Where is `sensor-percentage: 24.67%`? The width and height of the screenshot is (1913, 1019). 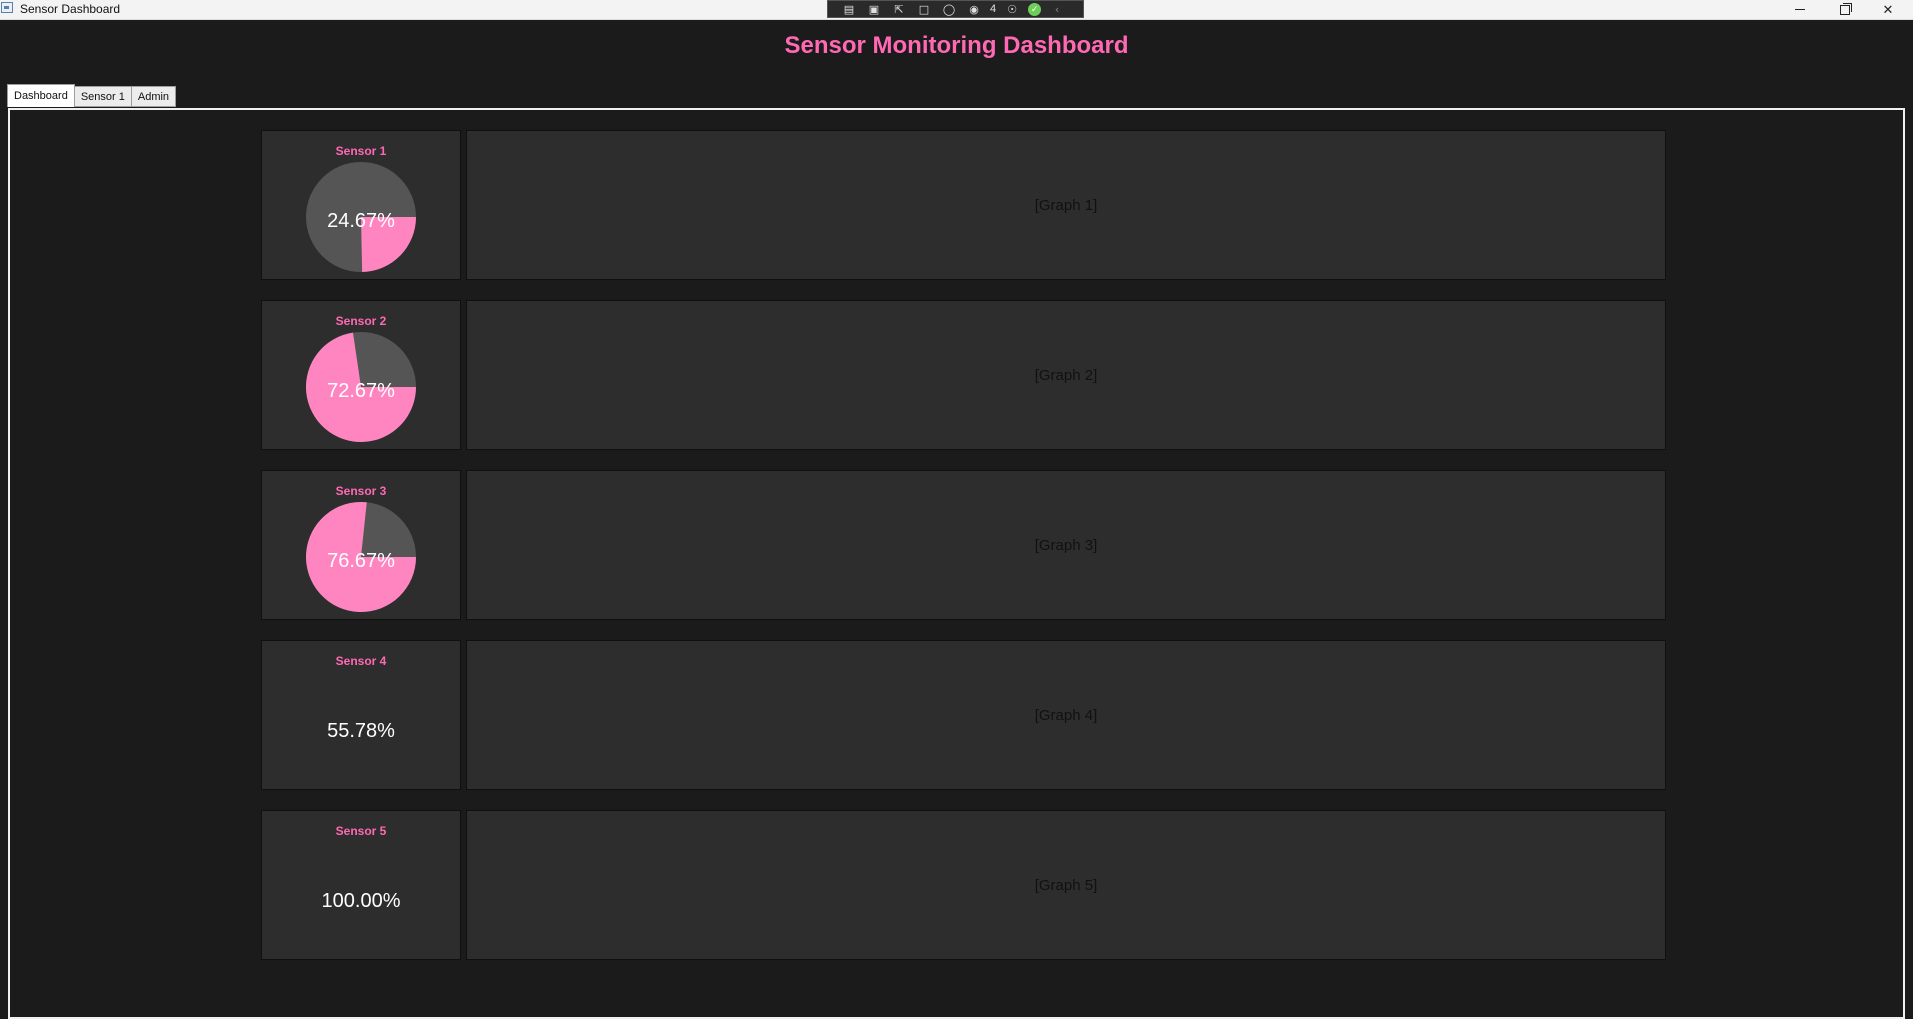
sensor-percentage: 24.67% is located at coordinates (361, 221).